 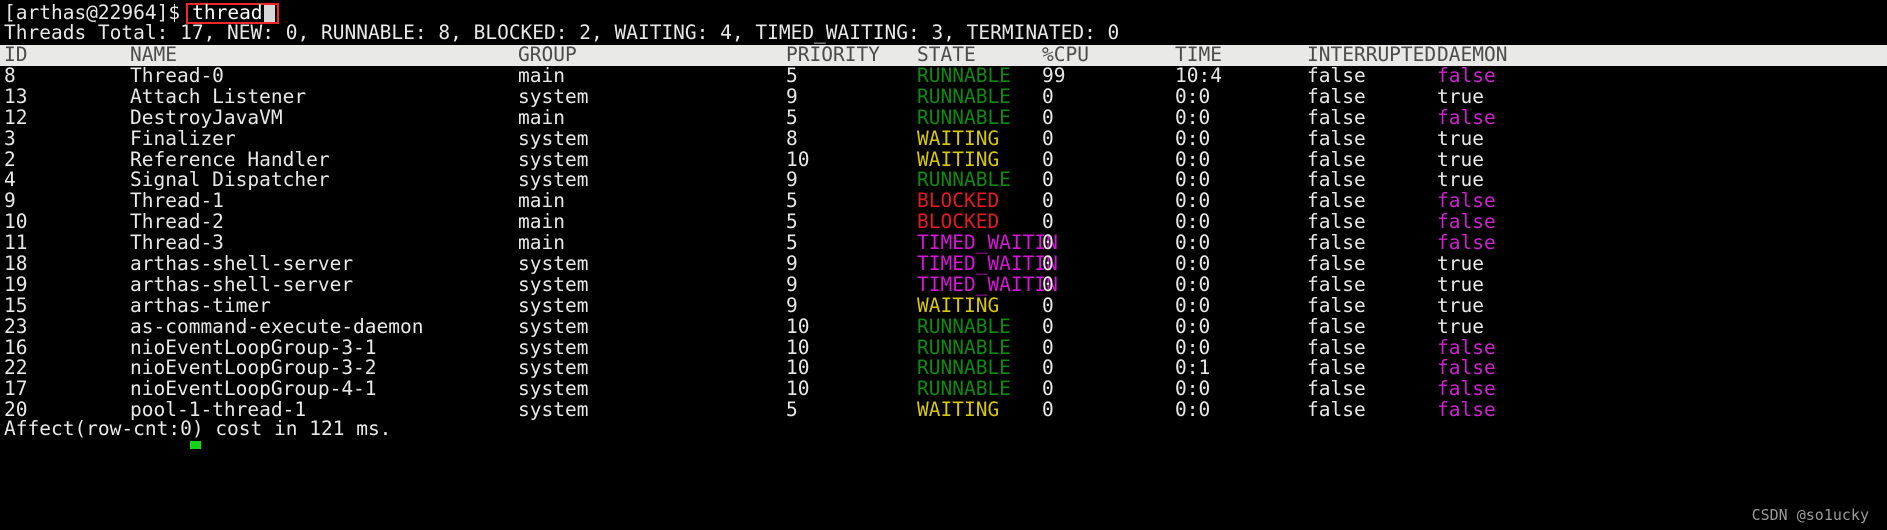 What do you see at coordinates (230, 181) in the screenshot?
I see `cell-thread-name: Signal Dispatcher` at bounding box center [230, 181].